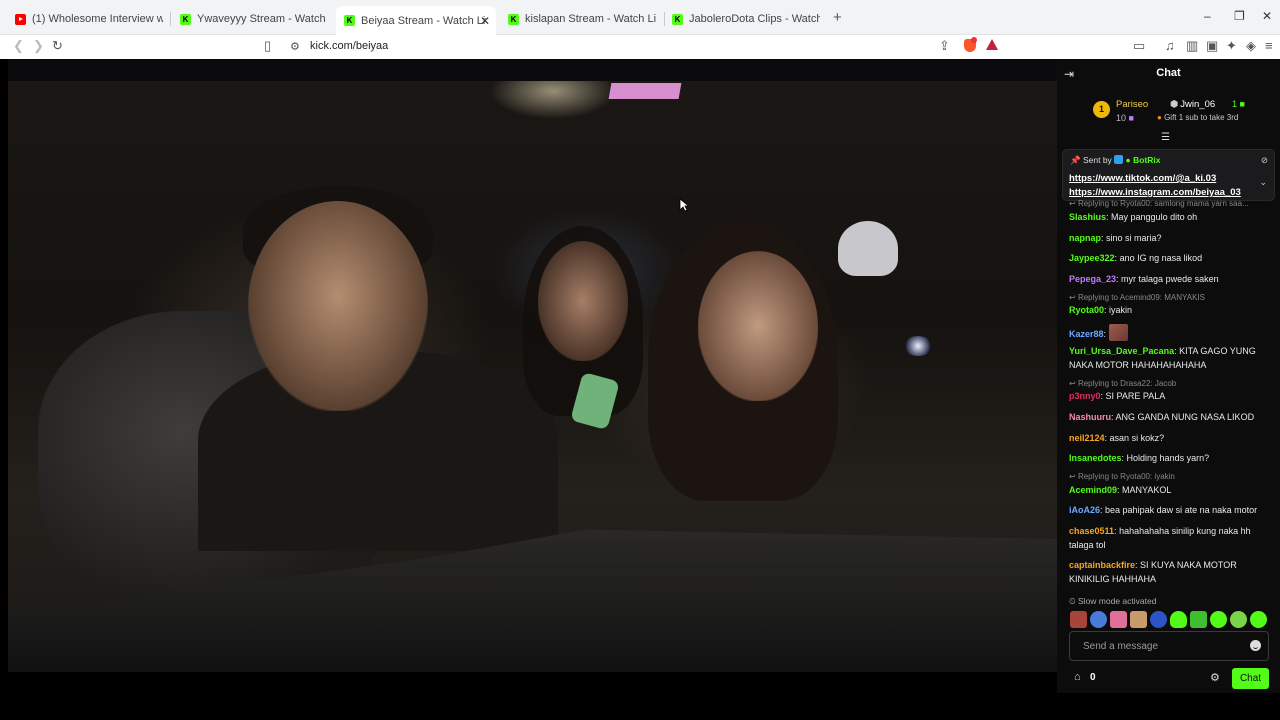 This screenshot has height=720, width=1280. I want to click on forward-icon: ❯, so click(38, 46).